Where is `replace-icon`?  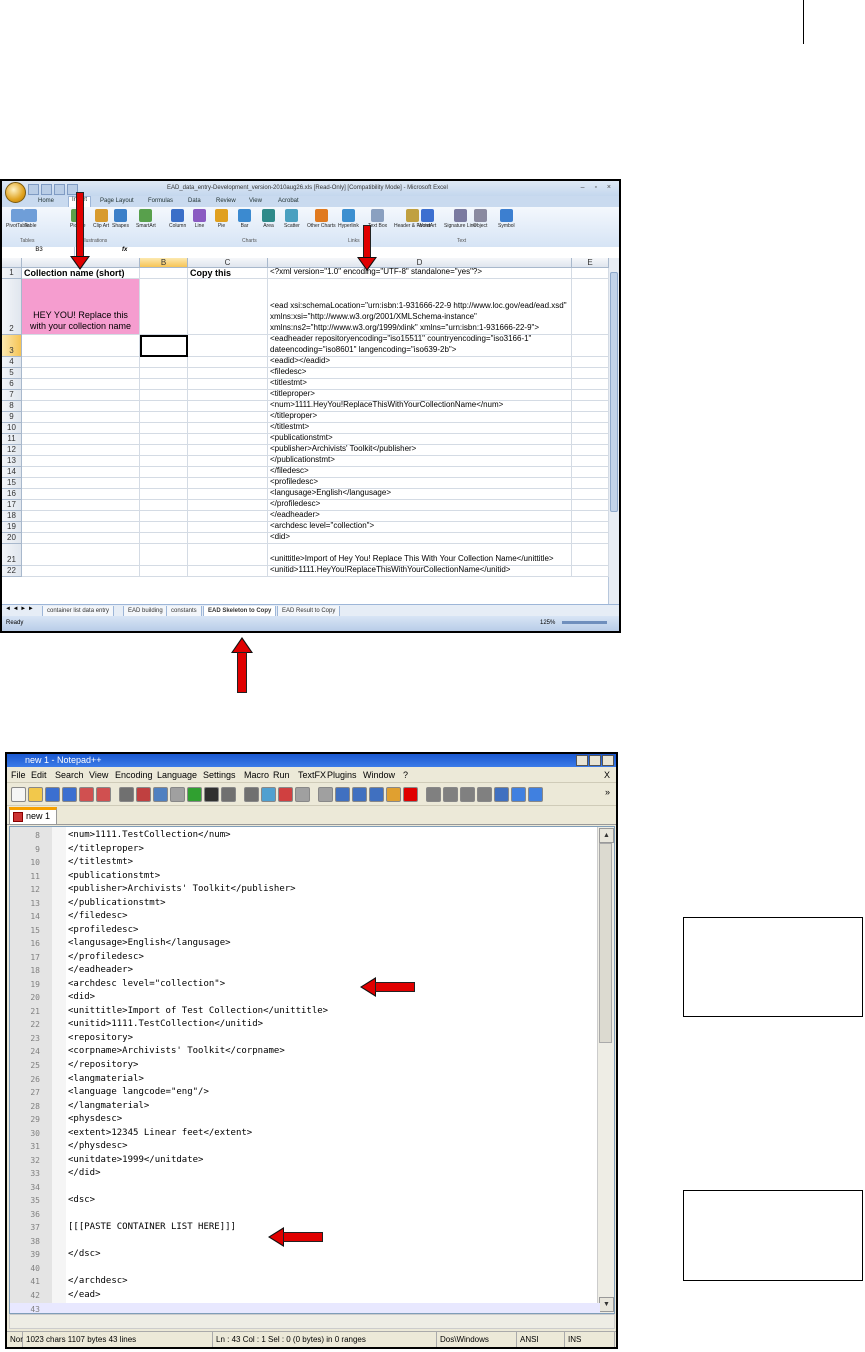
replace-icon is located at coordinates (251, 794).